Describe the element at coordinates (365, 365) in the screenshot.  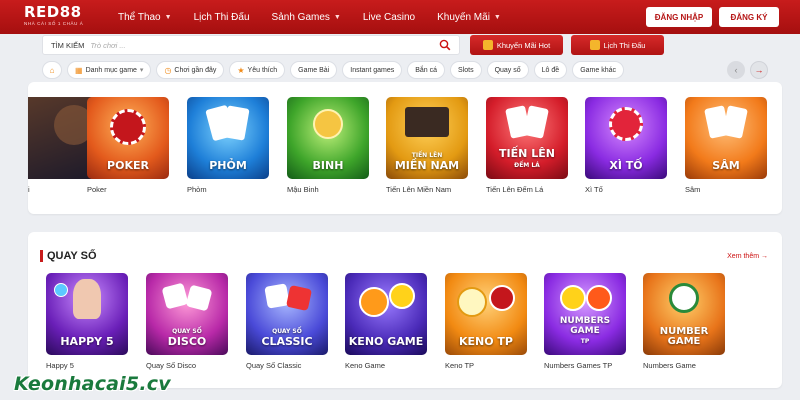
I see `game-name: Keno Game` at that location.